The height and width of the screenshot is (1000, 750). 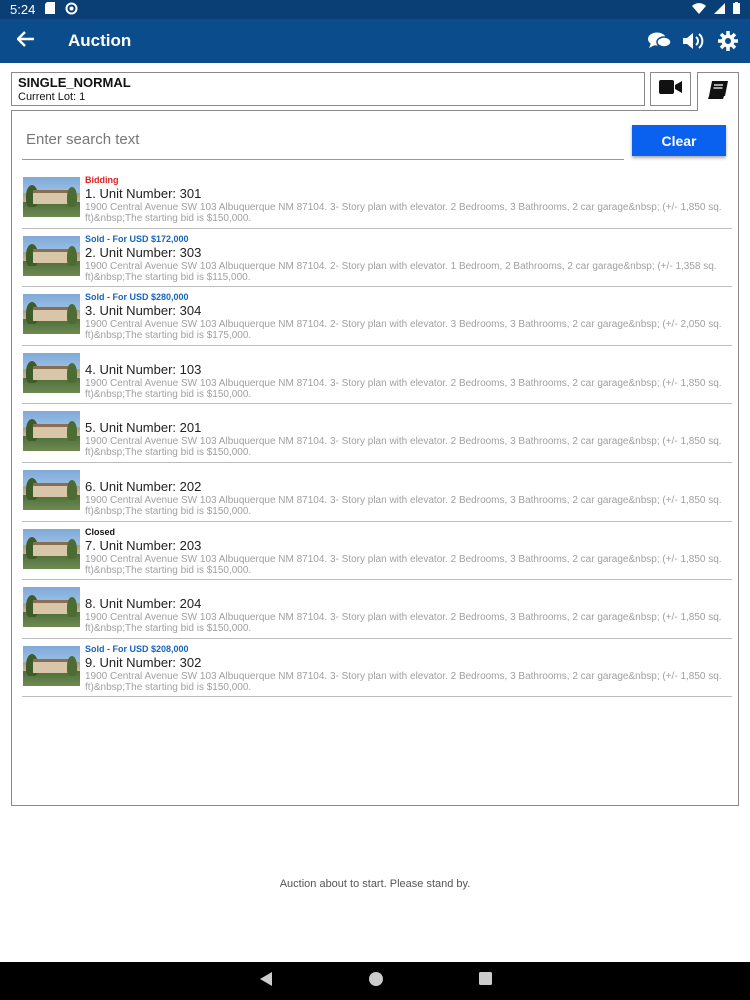 I want to click on lot-title: 1. Unit Number: 301, so click(x=143, y=193).